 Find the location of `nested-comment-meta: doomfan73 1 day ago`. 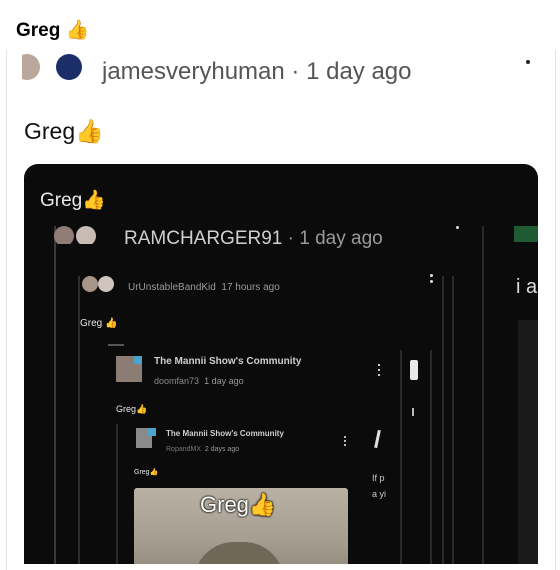

nested-comment-meta: doomfan73 1 day ago is located at coordinates (199, 381).